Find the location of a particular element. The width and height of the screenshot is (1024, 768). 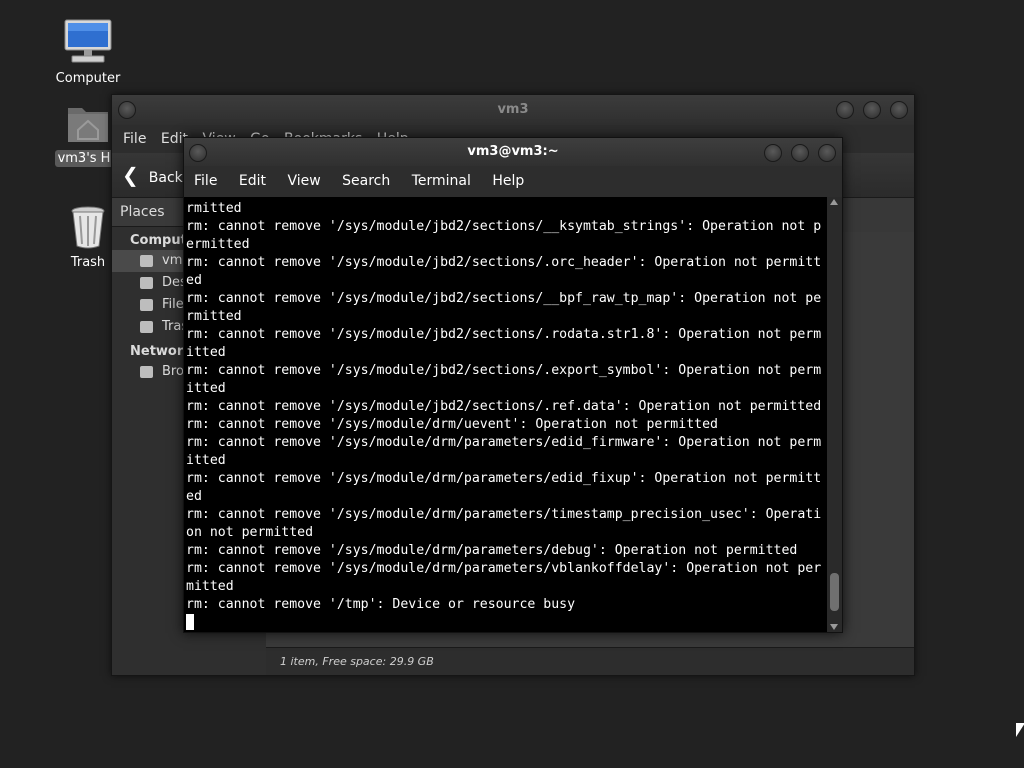

scrollbar-thumb is located at coordinates (834, 592).